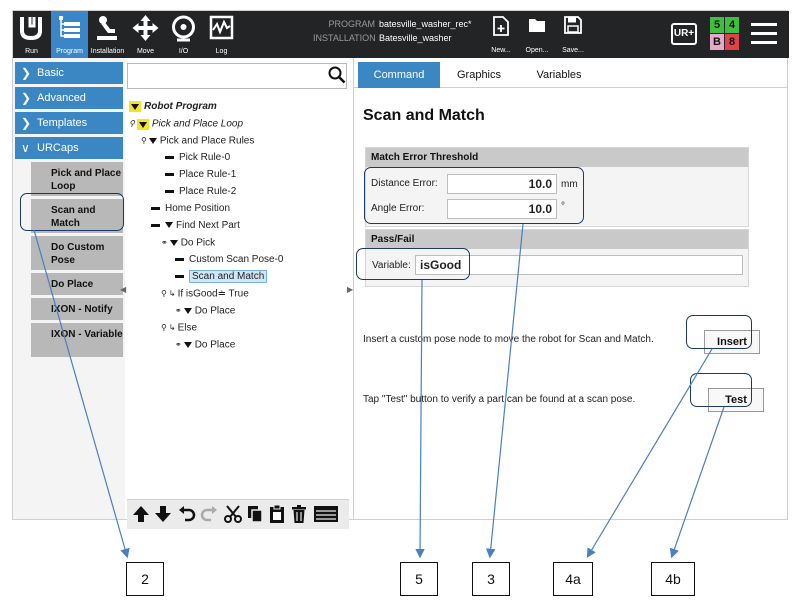 This screenshot has height=612, width=800. Describe the element at coordinates (673, 579) in the screenshot. I see `callout-number-4b: 4b` at that location.